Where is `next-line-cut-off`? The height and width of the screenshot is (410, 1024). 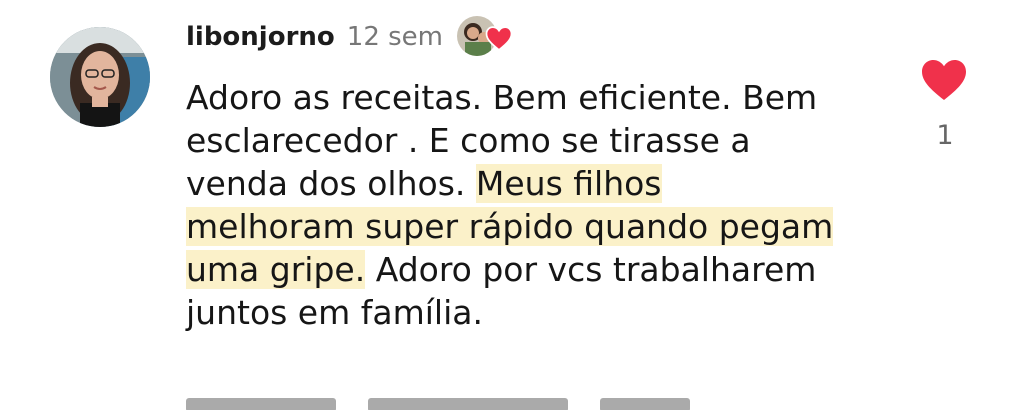 next-line-cut-off is located at coordinates (438, 404).